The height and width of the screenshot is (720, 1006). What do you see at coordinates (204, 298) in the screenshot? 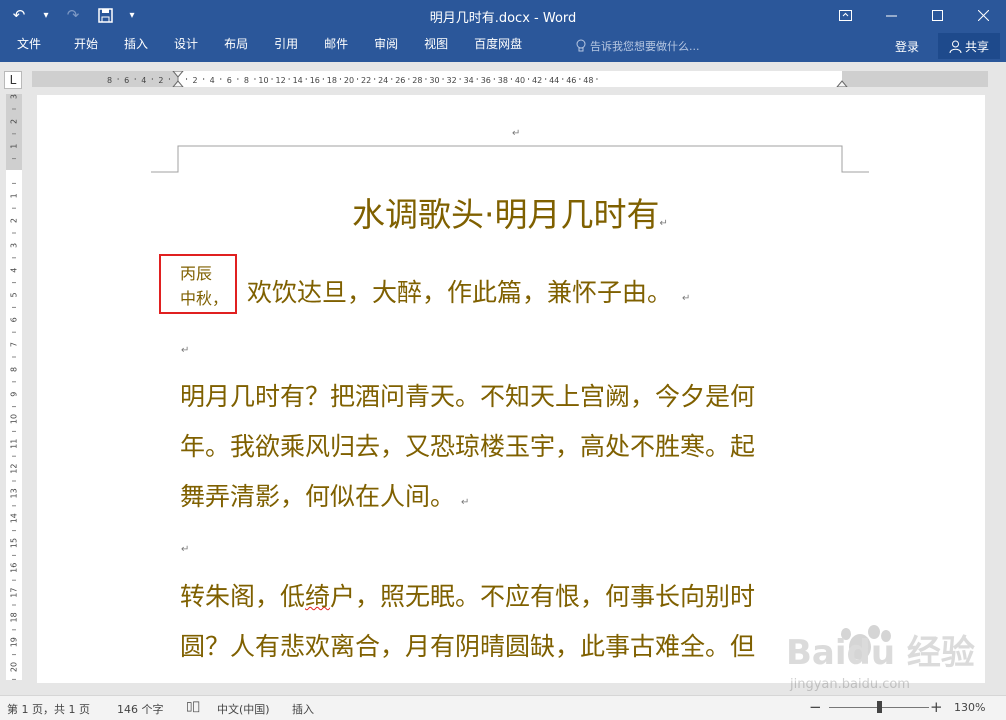
I see `preface-small-line: 中秋，` at bounding box center [204, 298].